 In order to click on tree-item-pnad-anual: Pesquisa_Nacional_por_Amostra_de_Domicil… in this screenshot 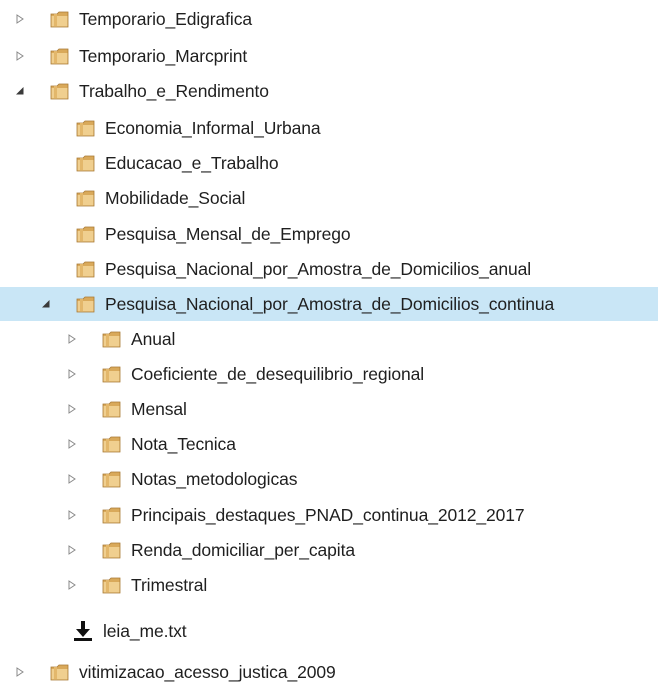, I will do `click(329, 269)`.